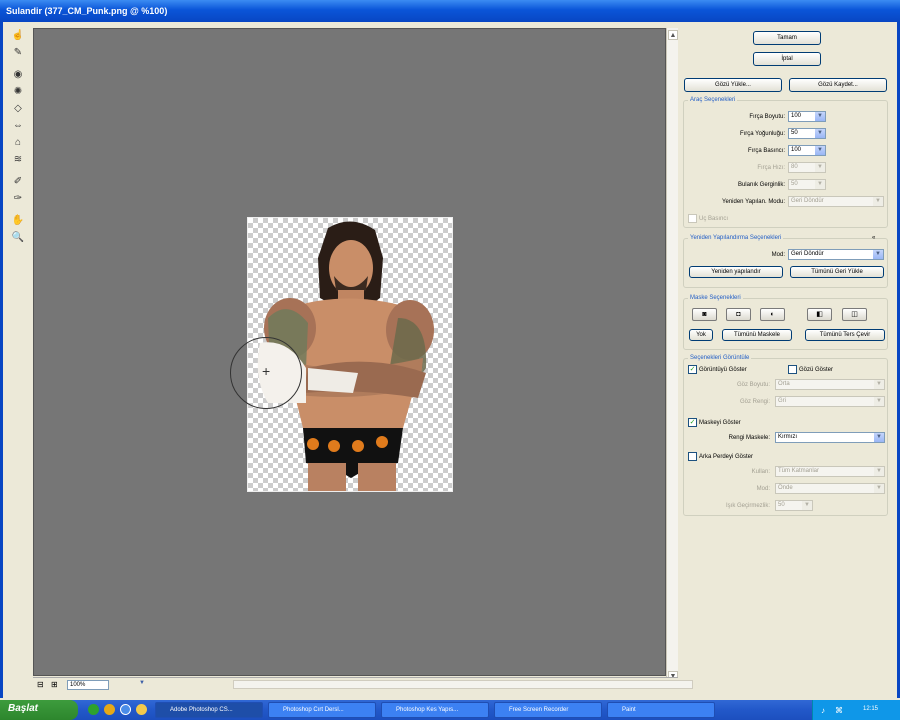  I want to click on system-tray: ♪ ⌘ 12:15, so click(856, 710).